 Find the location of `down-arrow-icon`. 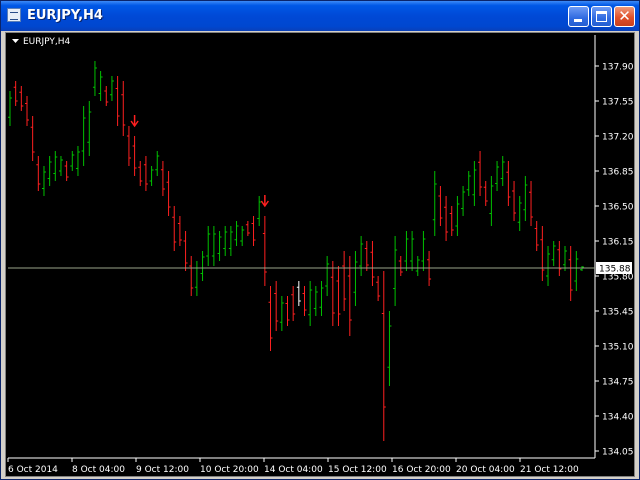

down-arrow-icon is located at coordinates (264, 201).